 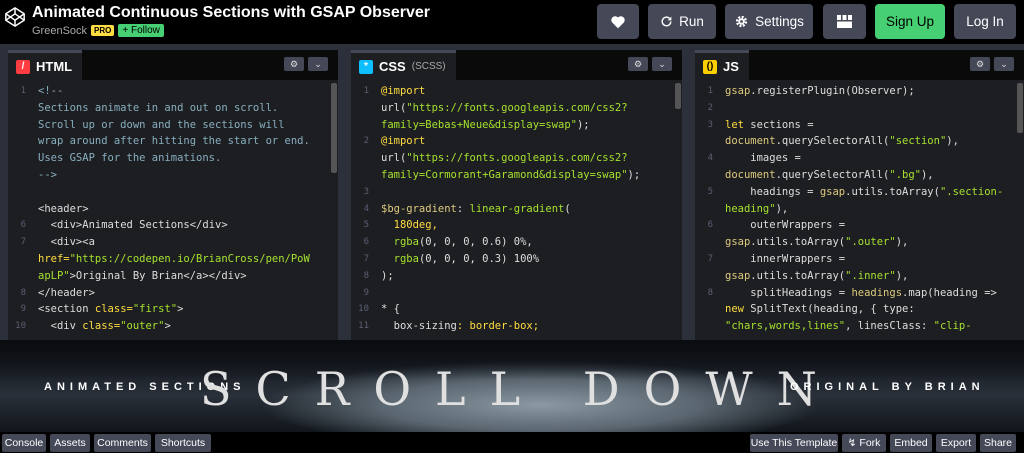 What do you see at coordinates (682, 21) in the screenshot?
I see `run-button: Run` at bounding box center [682, 21].